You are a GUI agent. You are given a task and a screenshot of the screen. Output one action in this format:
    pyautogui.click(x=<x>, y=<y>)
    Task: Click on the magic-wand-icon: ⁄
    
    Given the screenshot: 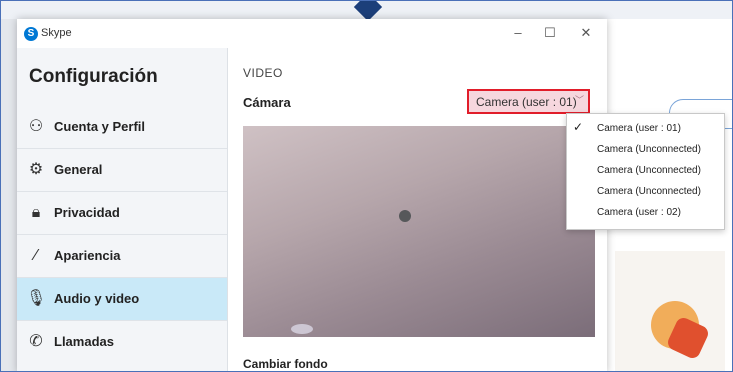 What is the action you would take?
    pyautogui.click(x=36, y=255)
    